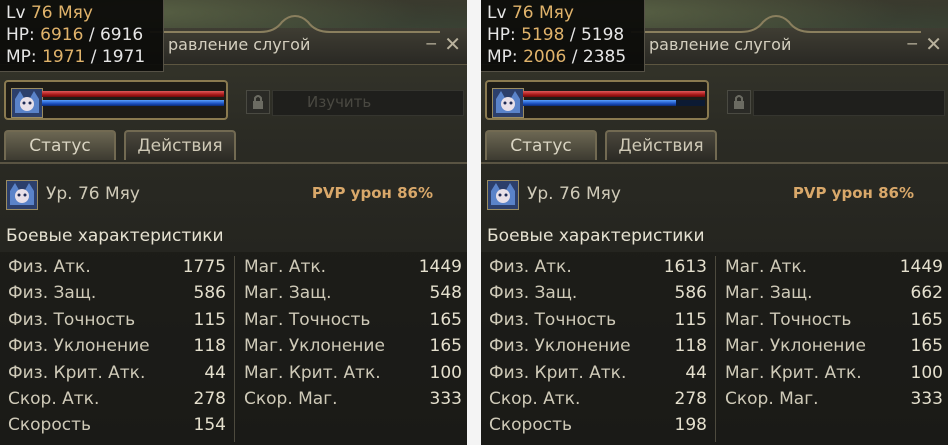 This screenshot has height=445, width=948. What do you see at coordinates (54, 398) in the screenshot?
I see `stat-label: Скор. Атк.` at bounding box center [54, 398].